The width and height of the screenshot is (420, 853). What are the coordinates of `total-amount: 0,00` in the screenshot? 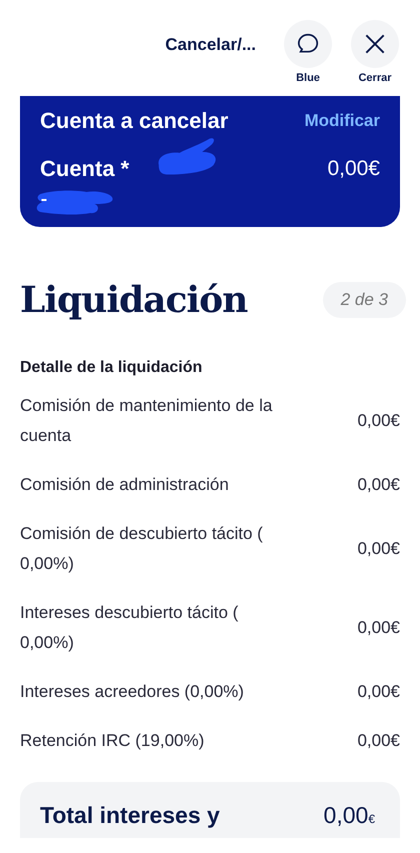 It's located at (346, 815).